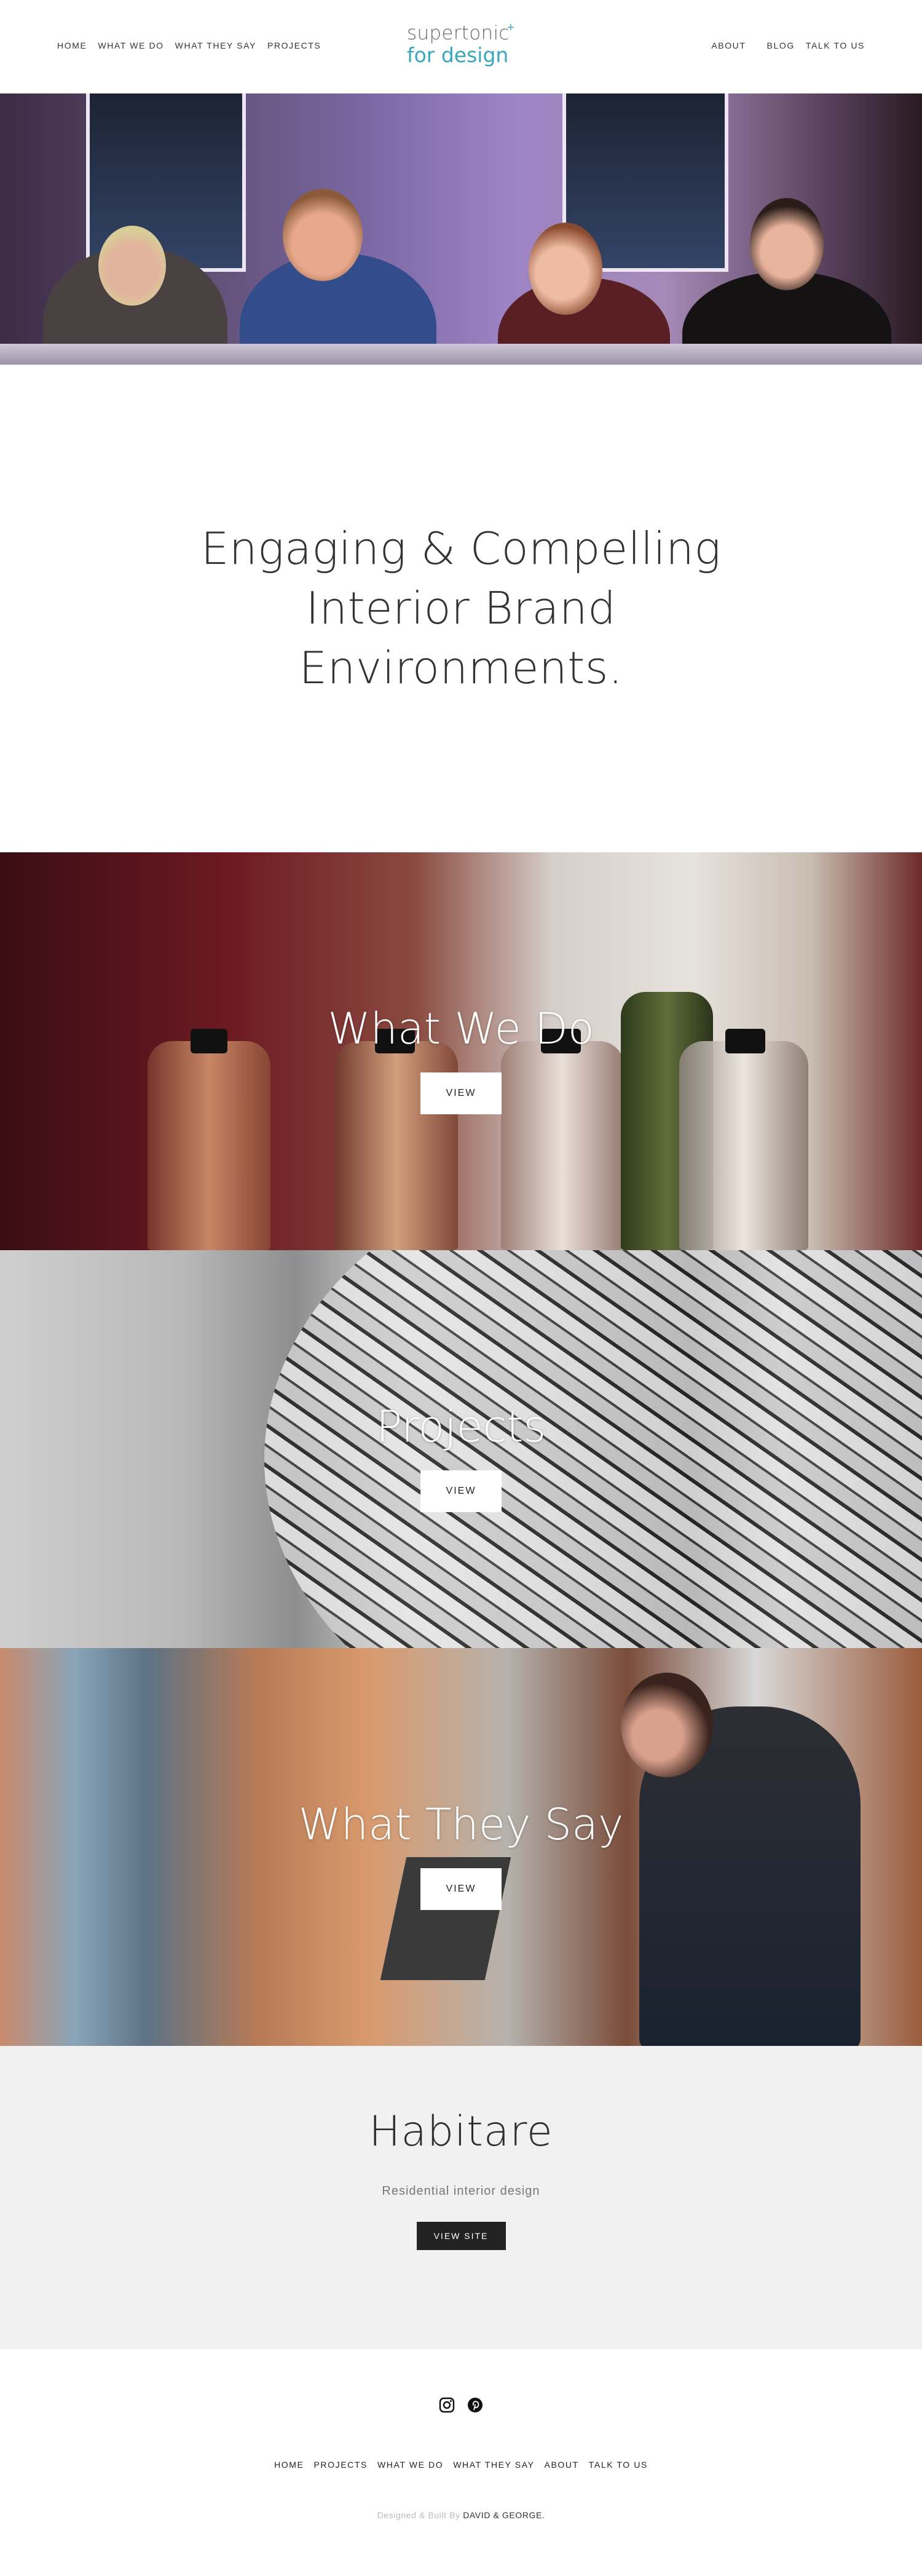 This screenshot has height=2576, width=922. I want to click on footer-nav-about: ABOUT, so click(562, 2465).